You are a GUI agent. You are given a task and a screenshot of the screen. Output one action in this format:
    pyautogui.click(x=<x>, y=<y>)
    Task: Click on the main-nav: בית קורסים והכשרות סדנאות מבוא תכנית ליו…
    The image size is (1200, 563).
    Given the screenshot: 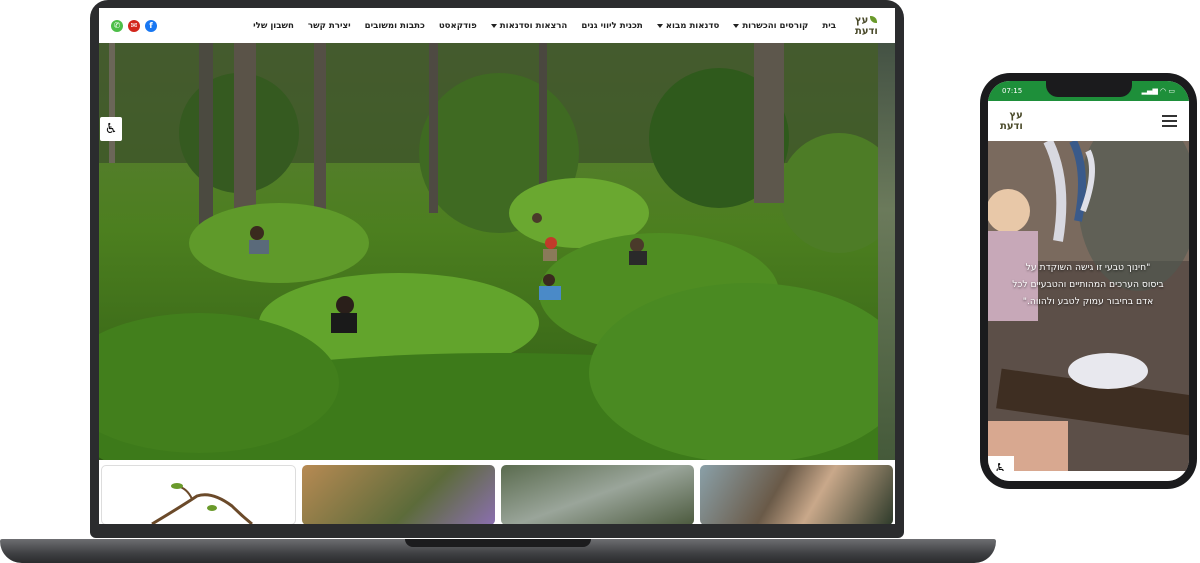 What is the action you would take?
    pyautogui.click(x=500, y=26)
    